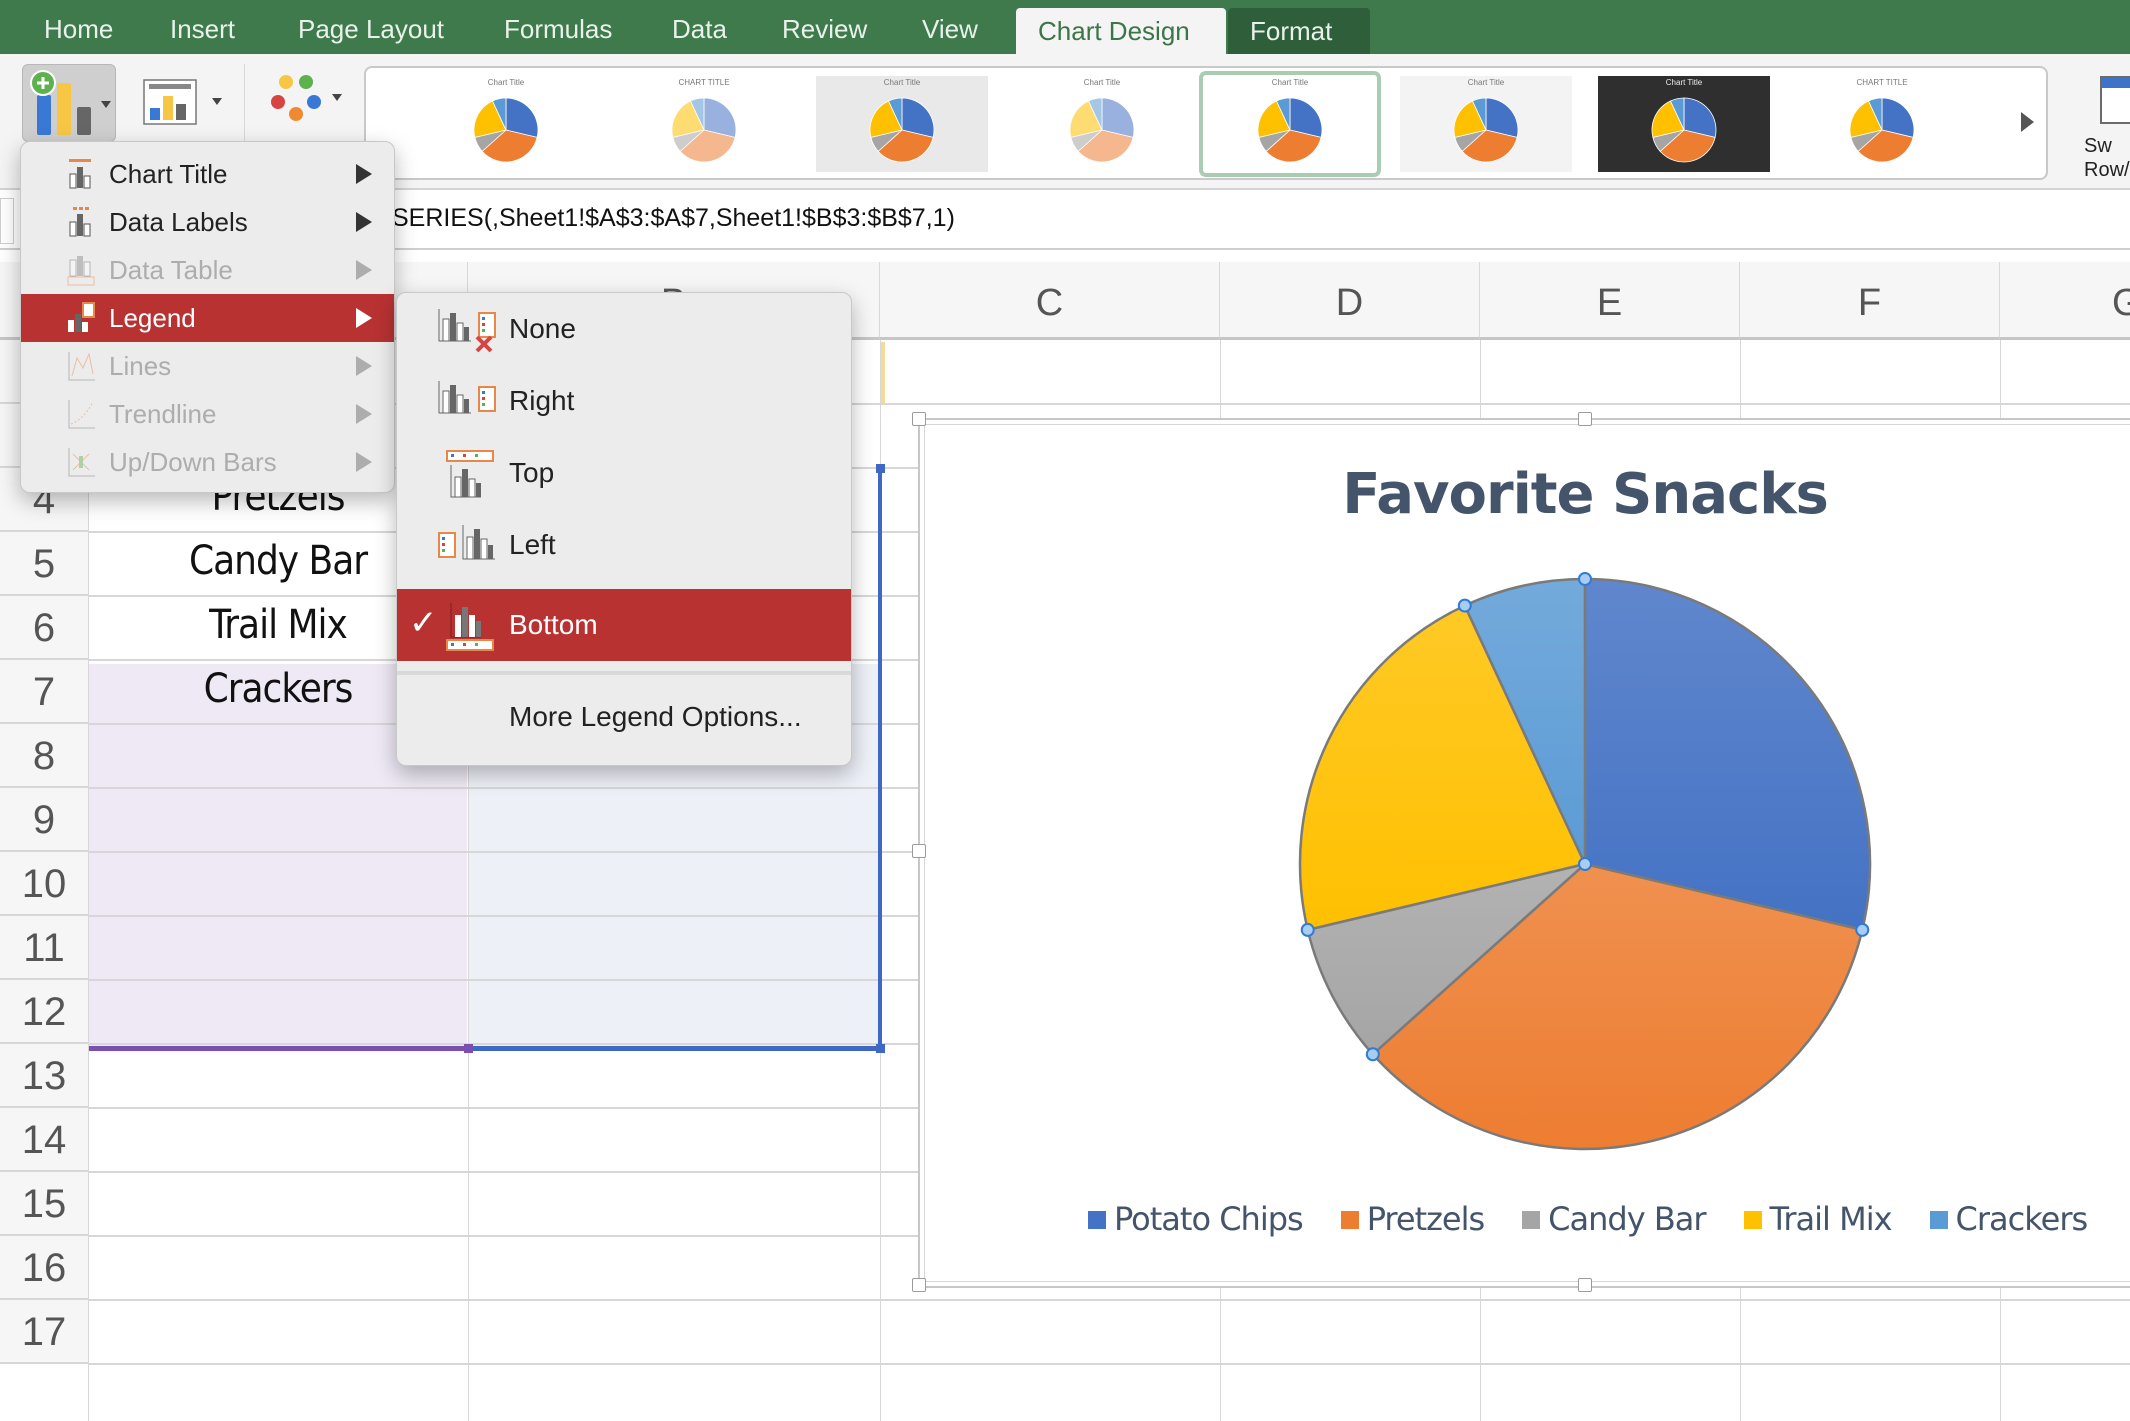  I want to click on row-header-12: 12, so click(44, 1012).